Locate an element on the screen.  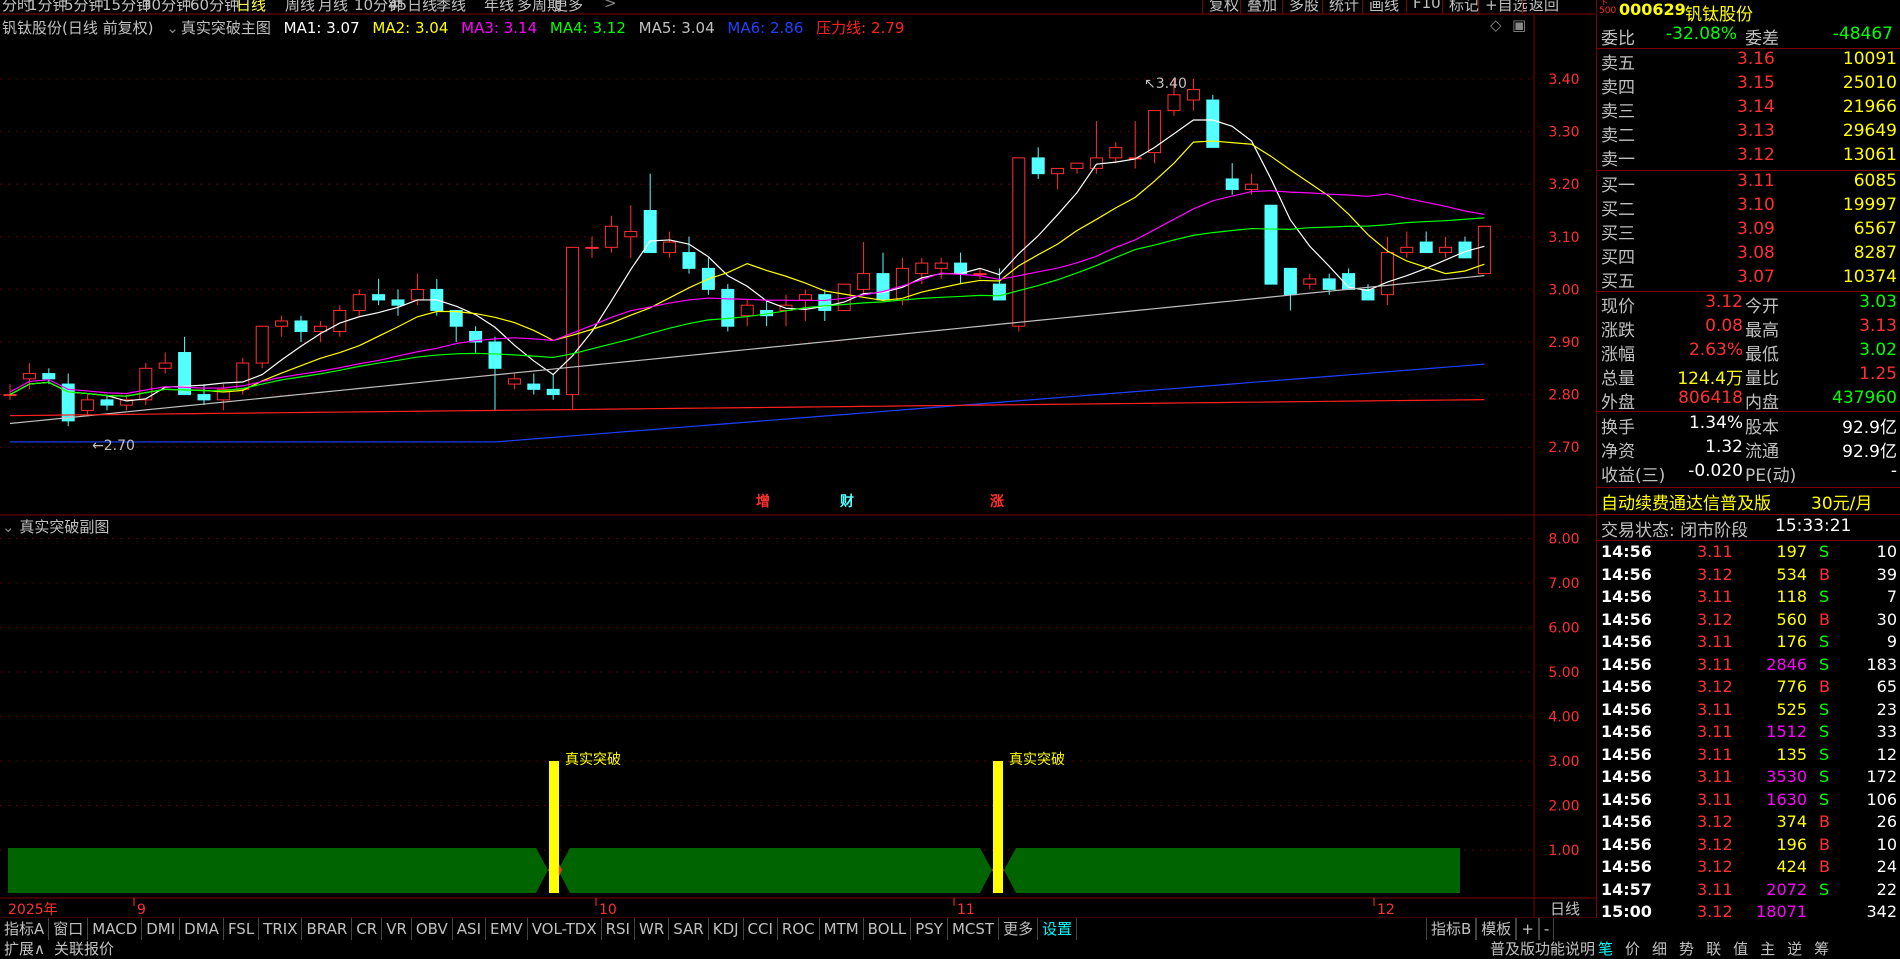
tick-row: 14:56 3.11 135 S 12 is located at coordinates (1748, 757).